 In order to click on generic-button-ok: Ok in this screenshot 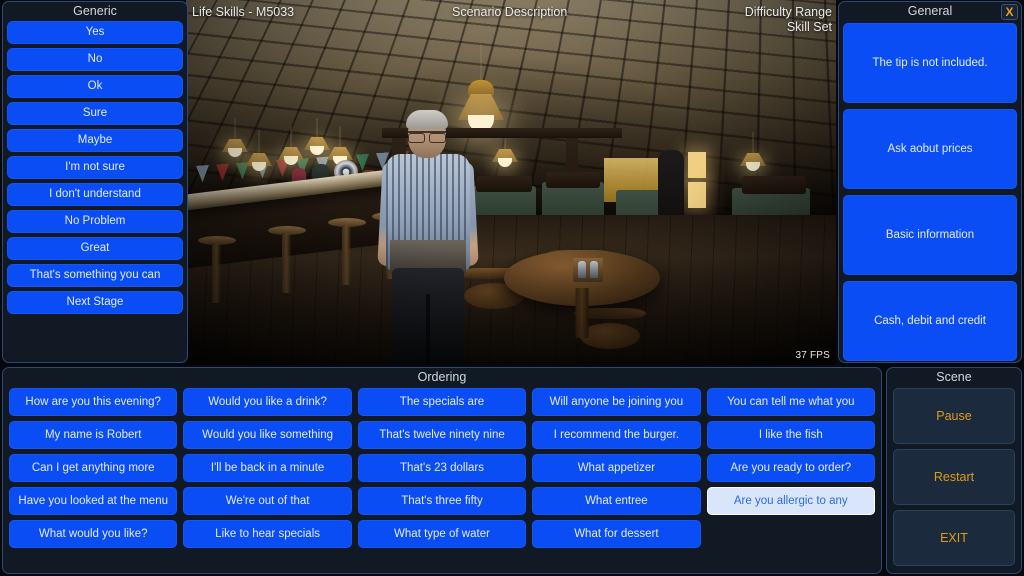, I will do `click(95, 86)`.